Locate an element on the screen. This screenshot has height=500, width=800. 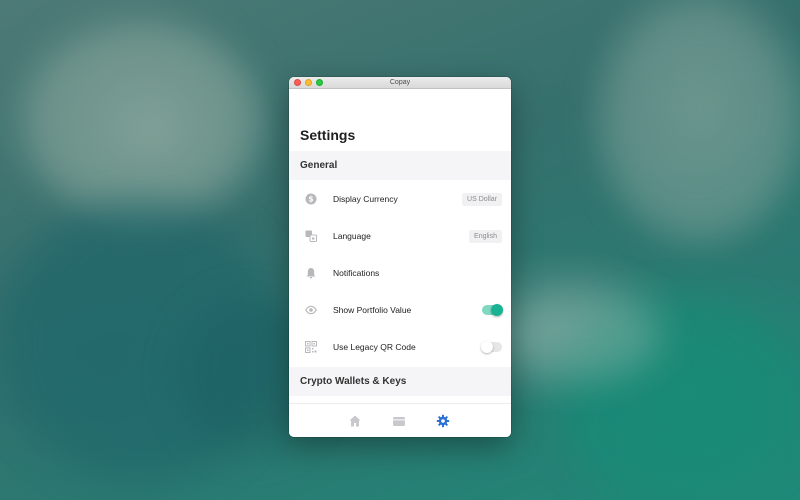
bell-icon is located at coordinates (311, 273).